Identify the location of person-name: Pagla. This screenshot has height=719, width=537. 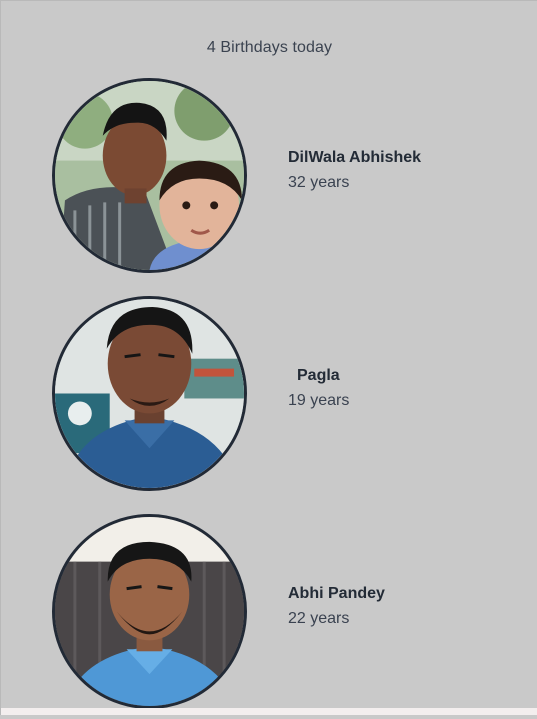
(318, 375).